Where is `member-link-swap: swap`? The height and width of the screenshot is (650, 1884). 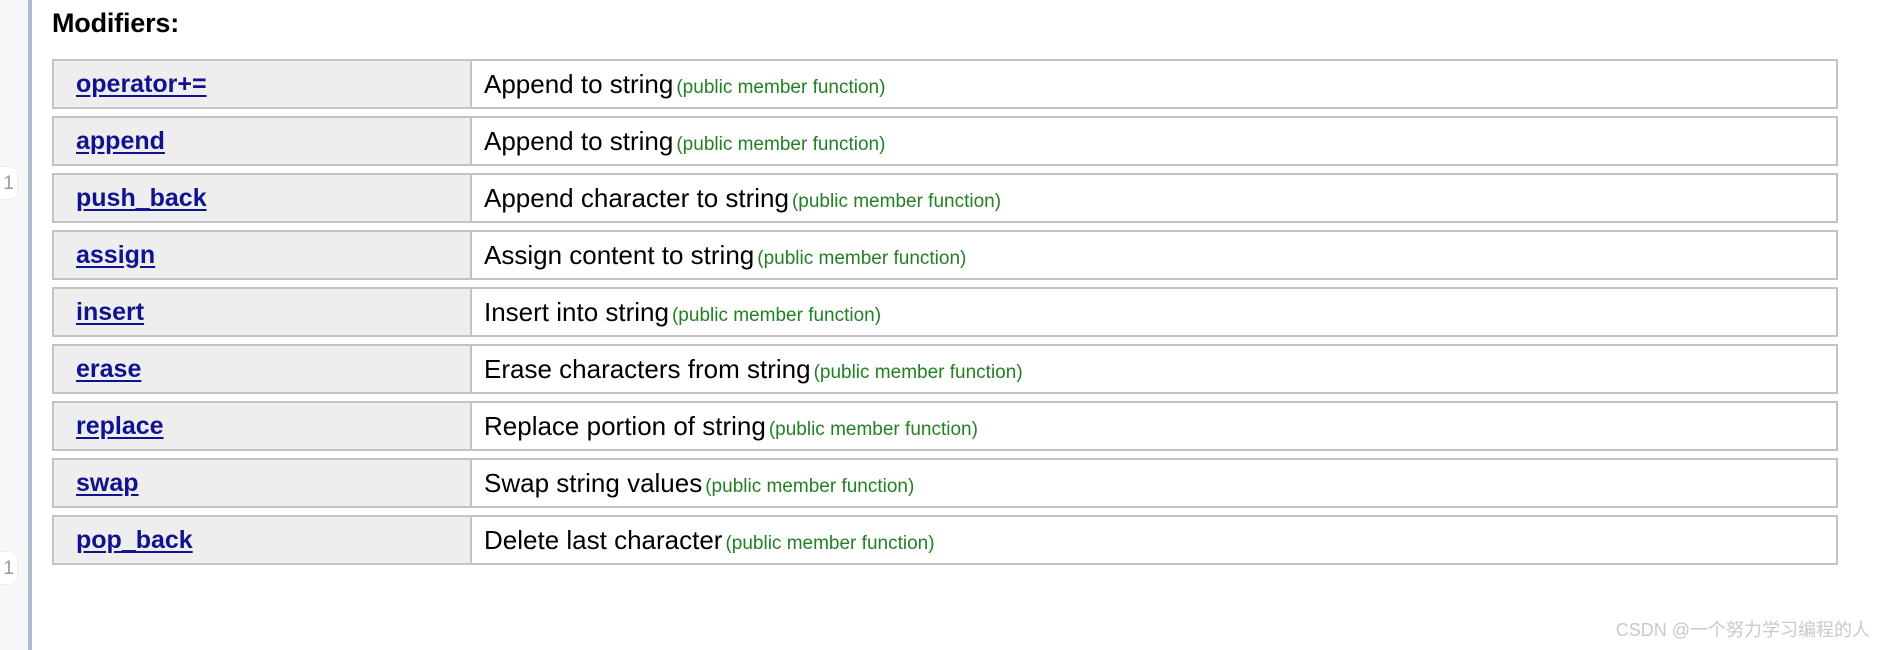
member-link-swap: swap is located at coordinates (107, 483).